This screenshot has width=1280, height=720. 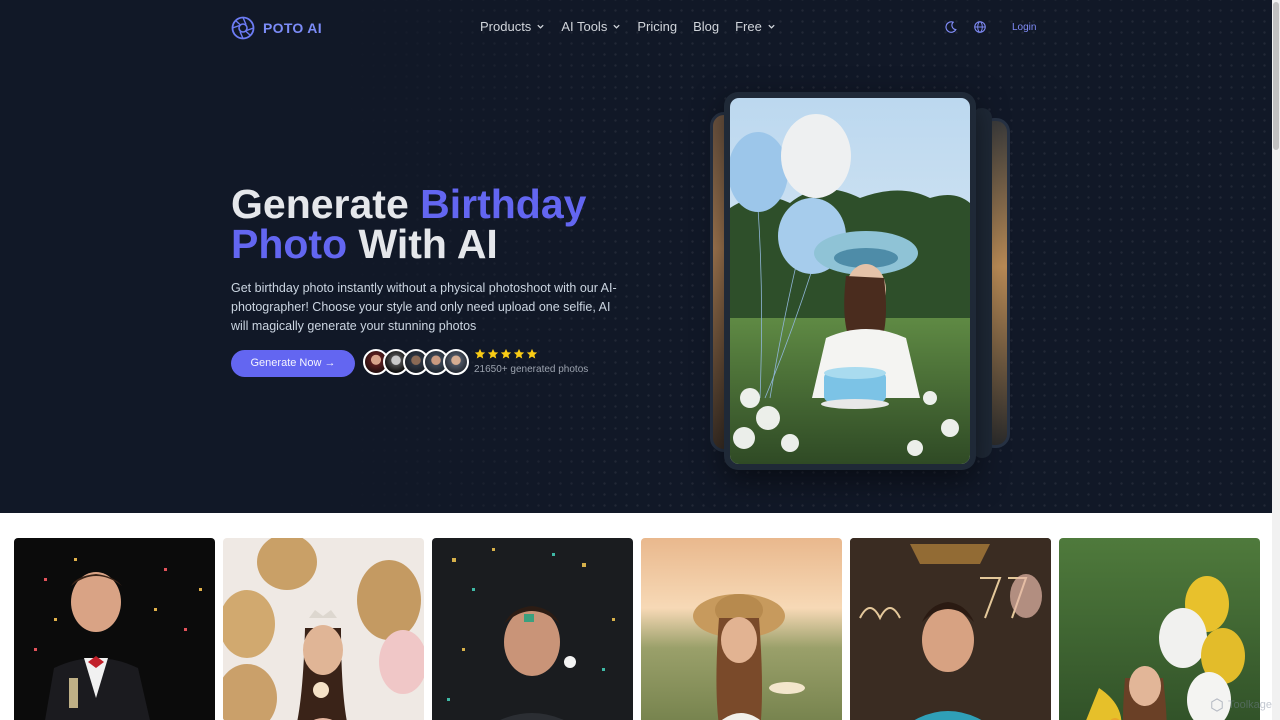 What do you see at coordinates (1276, 360) in the screenshot?
I see `page-scrollbar` at bounding box center [1276, 360].